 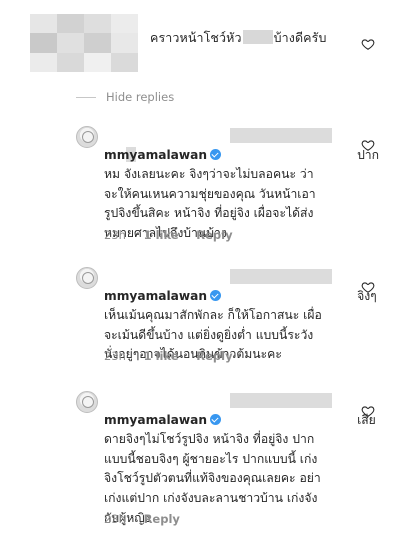 I want to click on reply-meta: 23h Reply, so click(x=149, y=519).